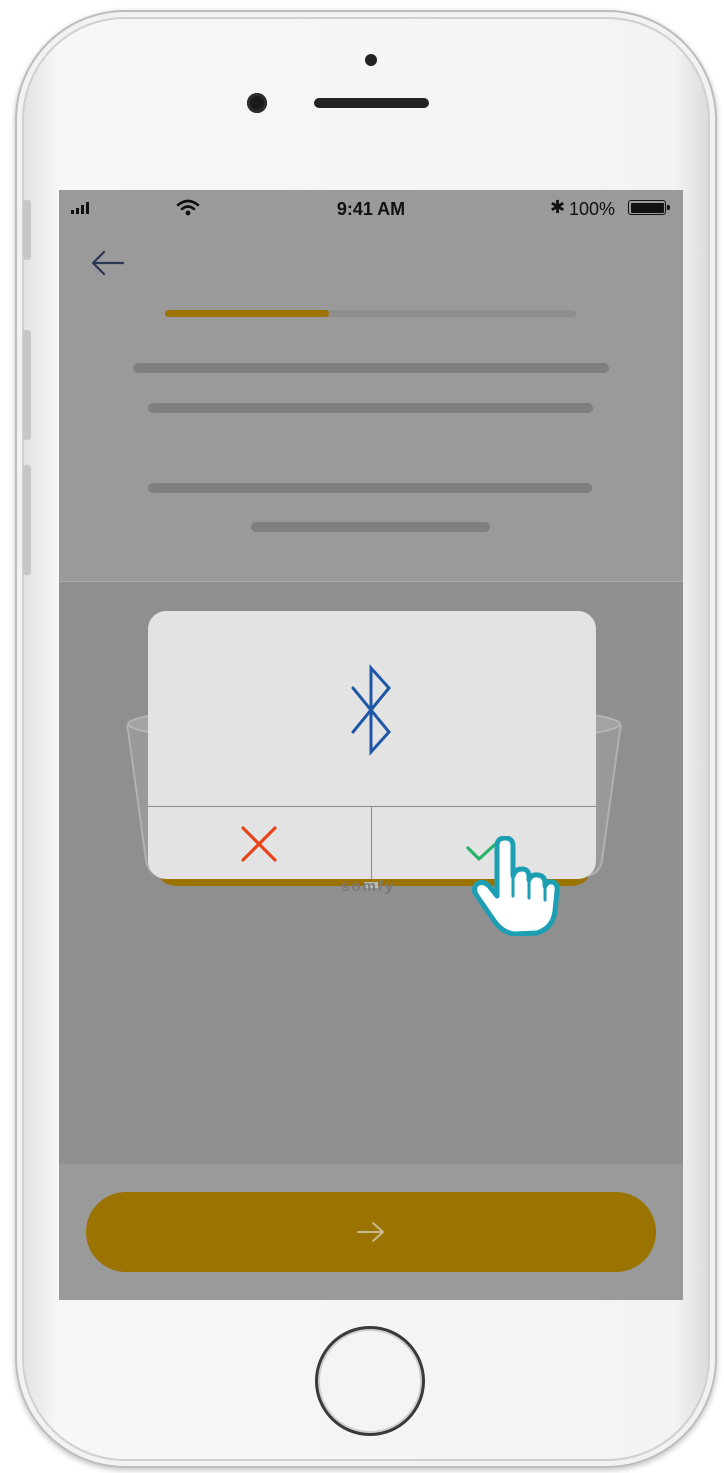  I want to click on bluetooth-icon, so click(371, 710).